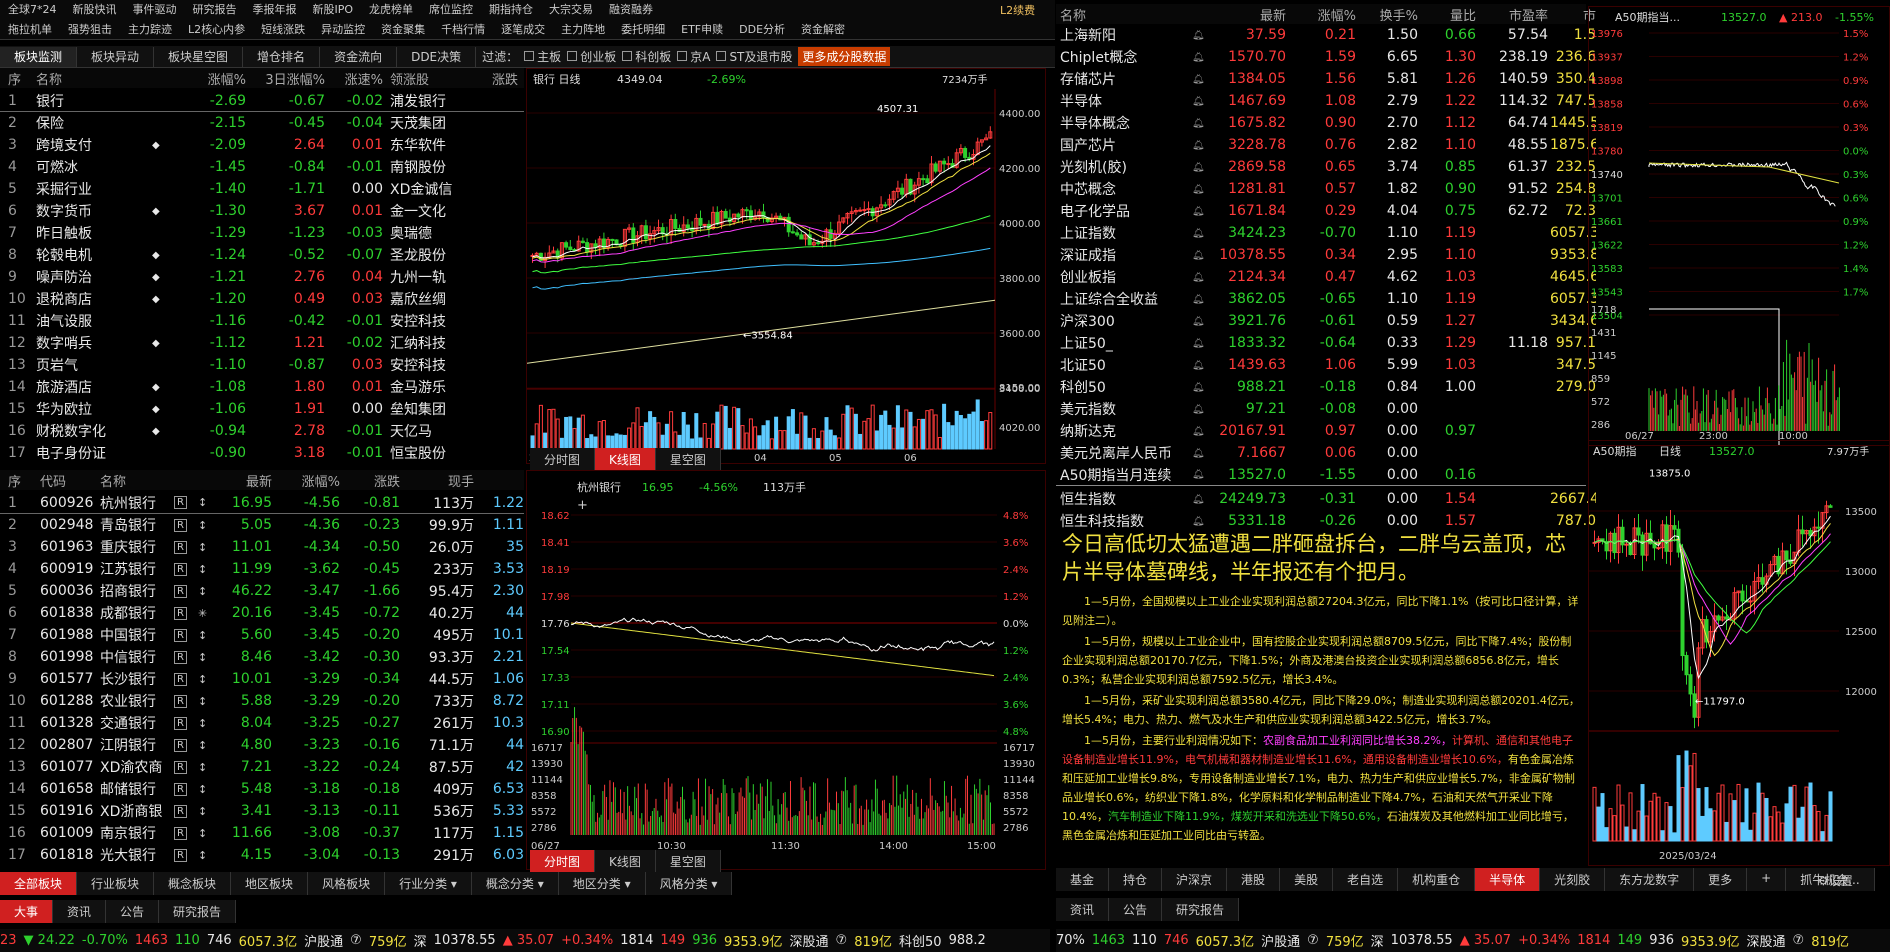  Describe the element at coordinates (308, 480) in the screenshot. I see `stock-header-4: 涨幅%` at that location.